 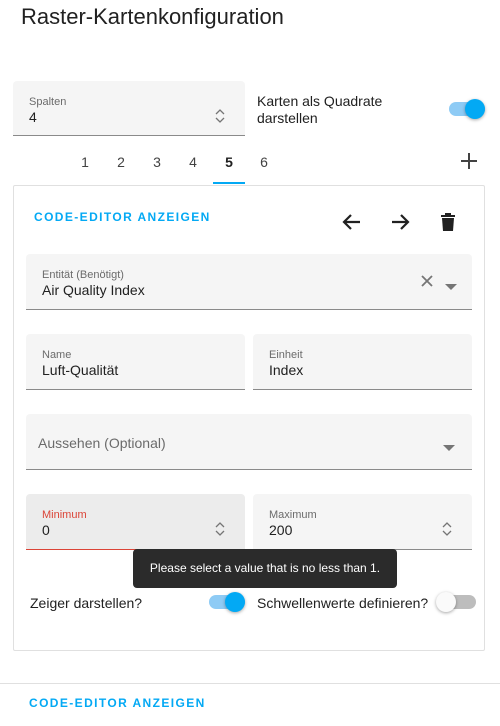 What do you see at coordinates (286, 355) in the screenshot?
I see `unit-label: Einheit` at bounding box center [286, 355].